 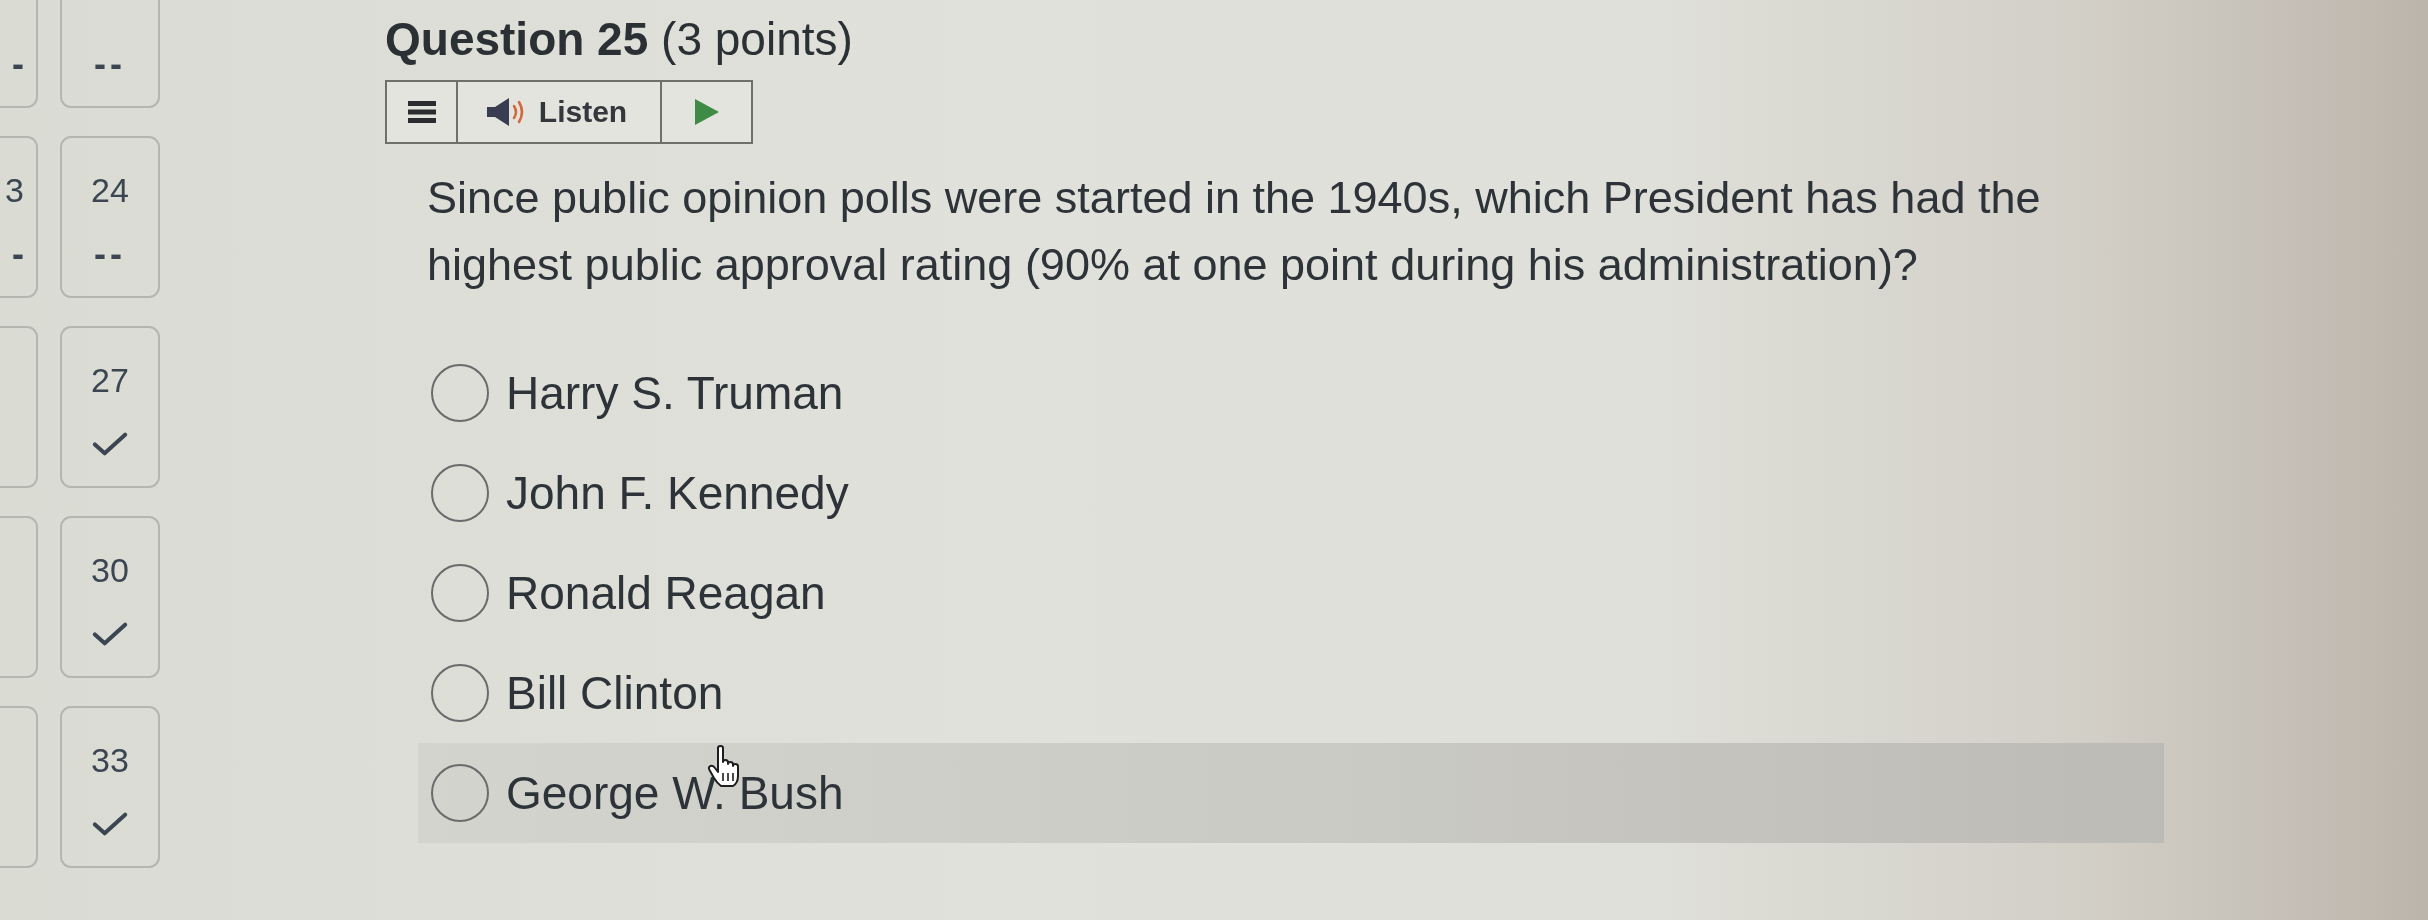 I want to click on question-link: 30, so click(x=110, y=597).